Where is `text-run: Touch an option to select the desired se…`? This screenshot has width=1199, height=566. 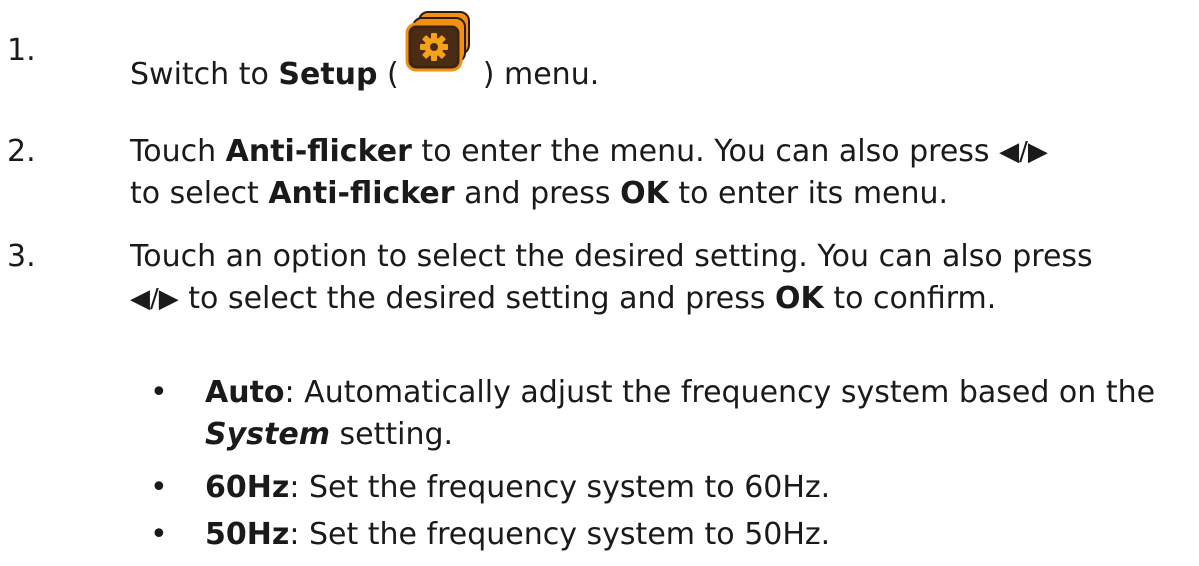 text-run: Touch an option to select the desired se… is located at coordinates (611, 256).